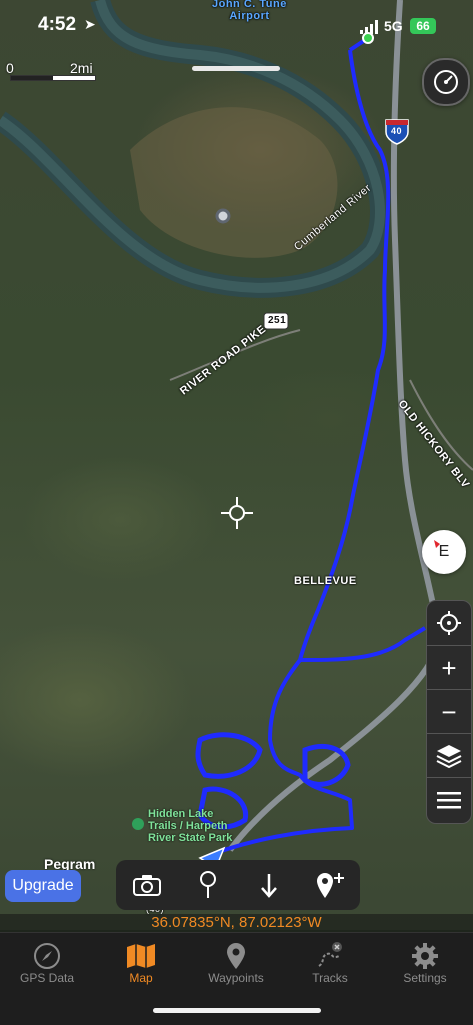 This screenshot has width=473, height=1025. I want to click on down-arrow-icon, so click(268, 886).